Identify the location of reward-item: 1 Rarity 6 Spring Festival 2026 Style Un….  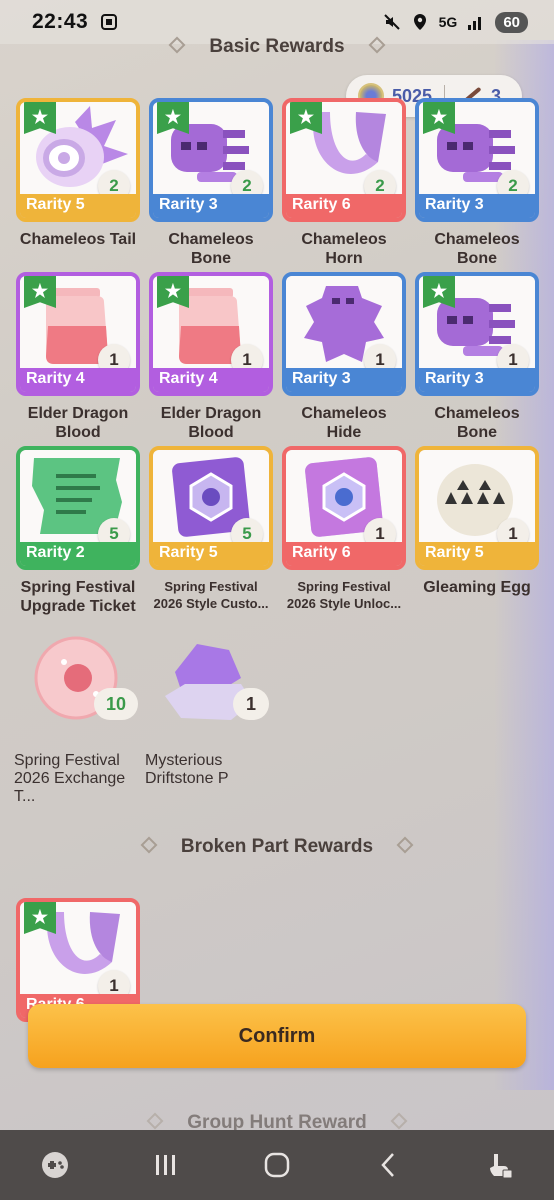
(344, 529).